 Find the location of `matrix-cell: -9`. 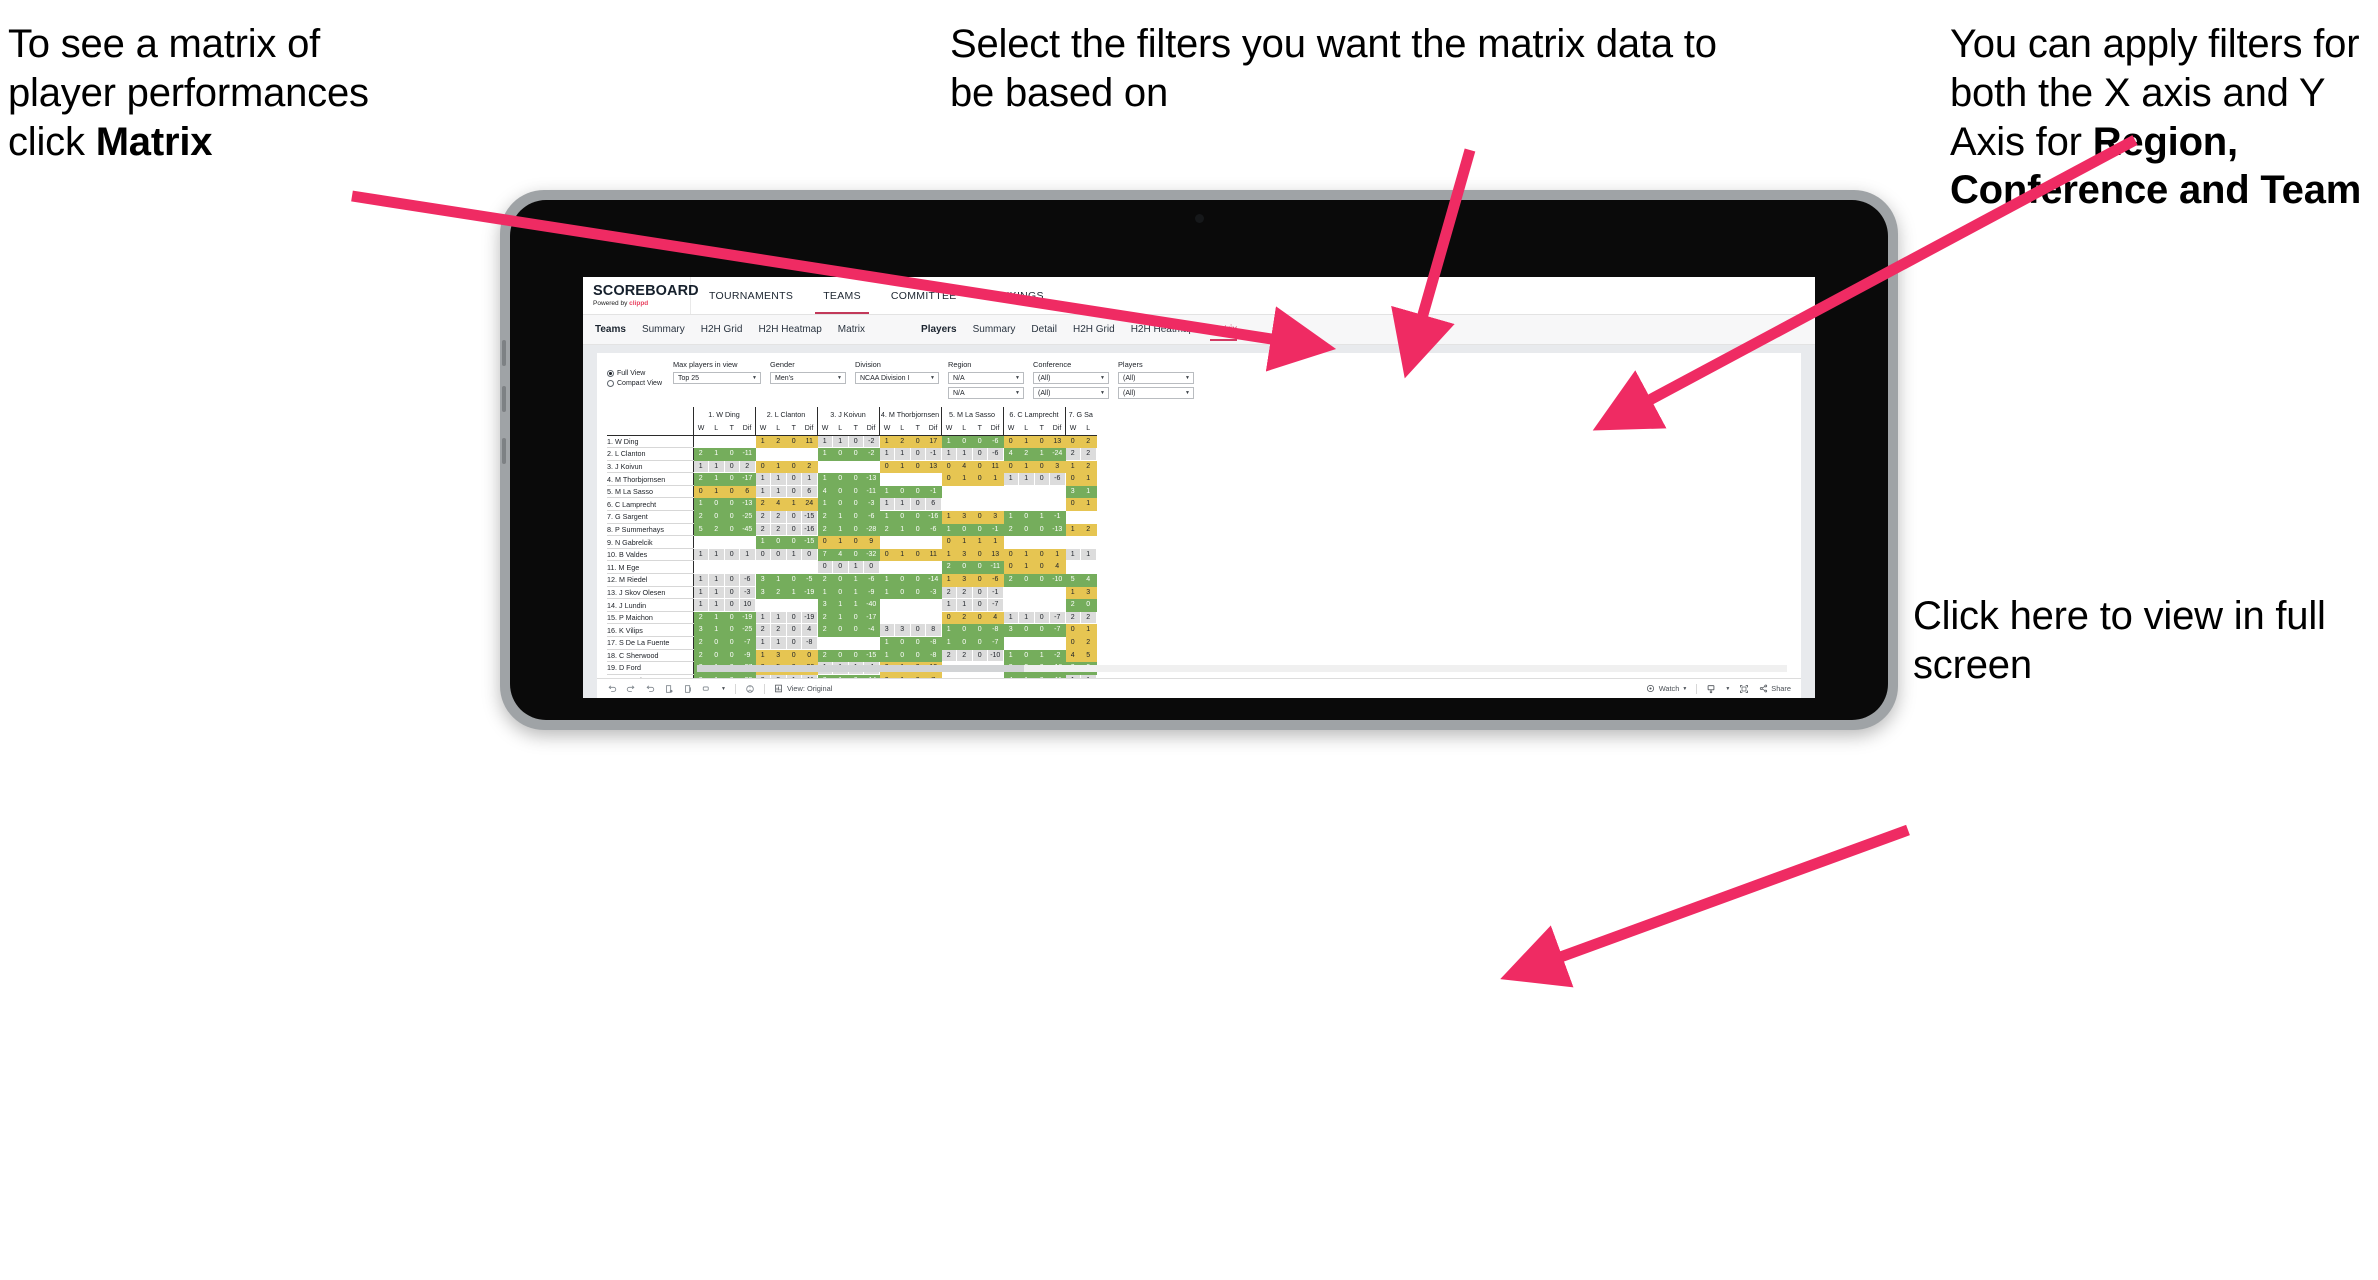

matrix-cell: -9 is located at coordinates (747, 655).